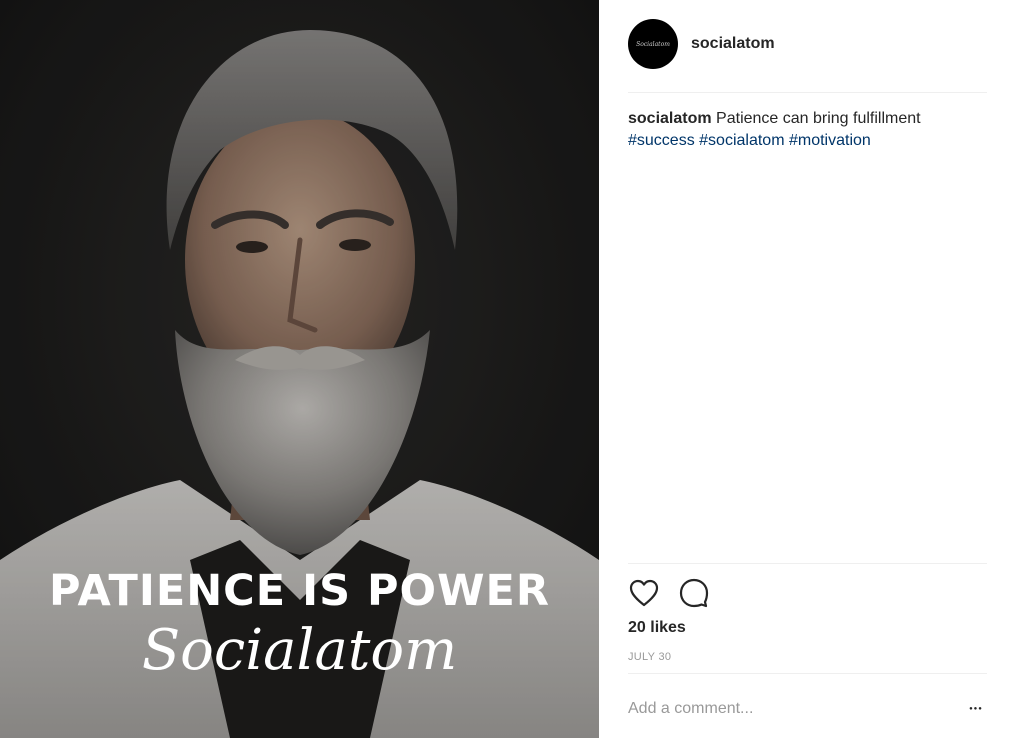 The image size is (1016, 738). I want to click on image-script-text: Socialatom, so click(299, 650).